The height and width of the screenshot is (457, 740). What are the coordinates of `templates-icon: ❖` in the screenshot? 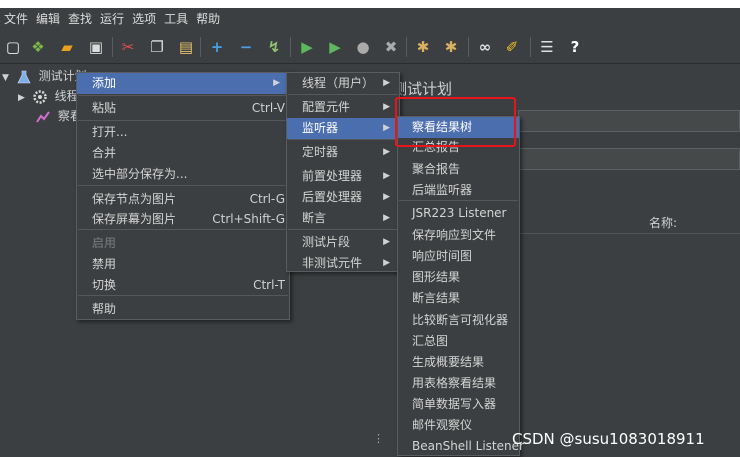 It's located at (38, 47).